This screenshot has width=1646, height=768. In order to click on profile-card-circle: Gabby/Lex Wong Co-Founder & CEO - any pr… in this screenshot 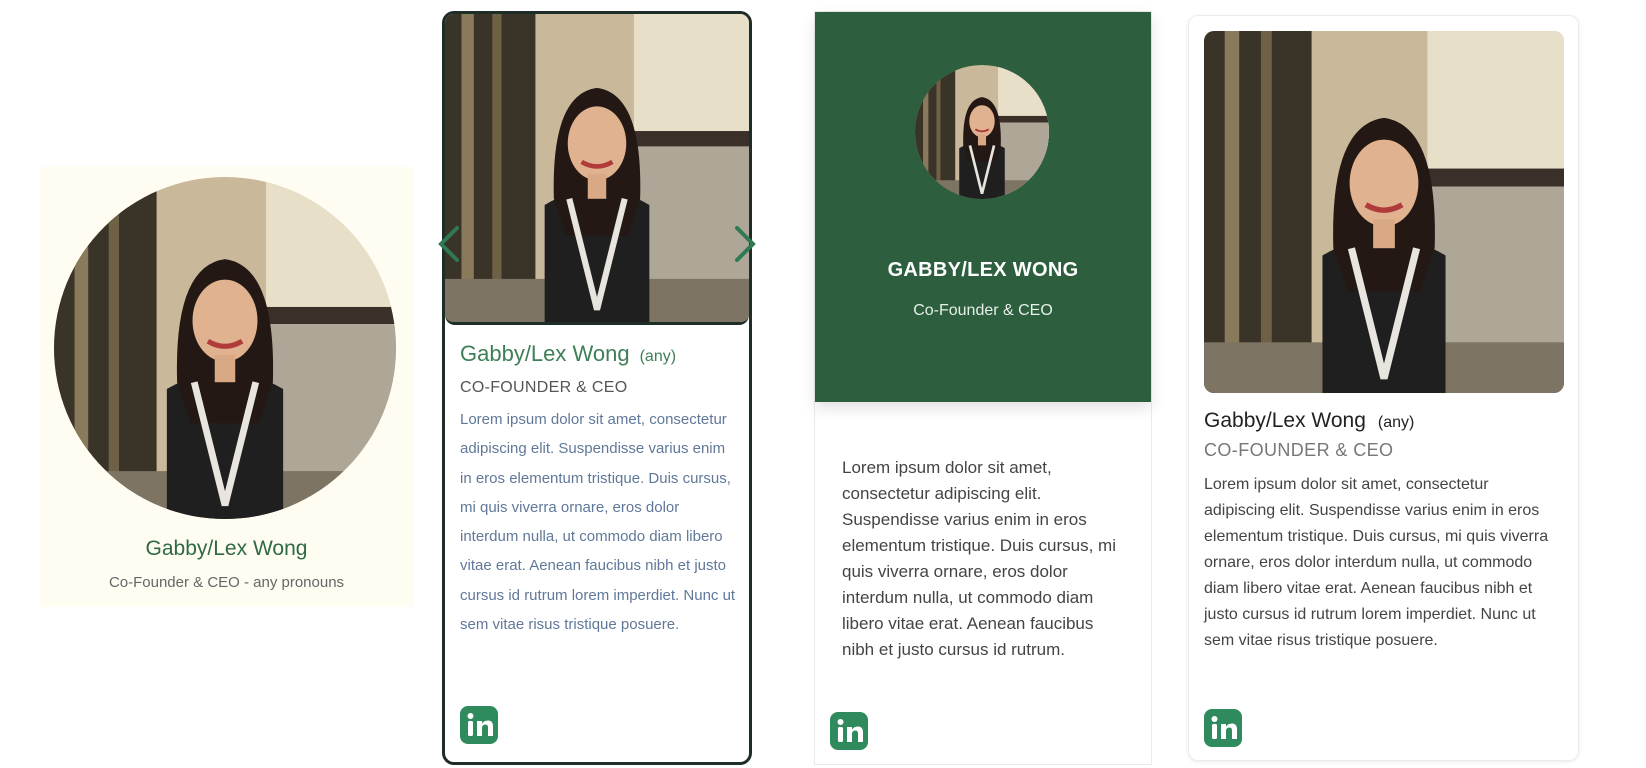, I will do `click(226, 387)`.